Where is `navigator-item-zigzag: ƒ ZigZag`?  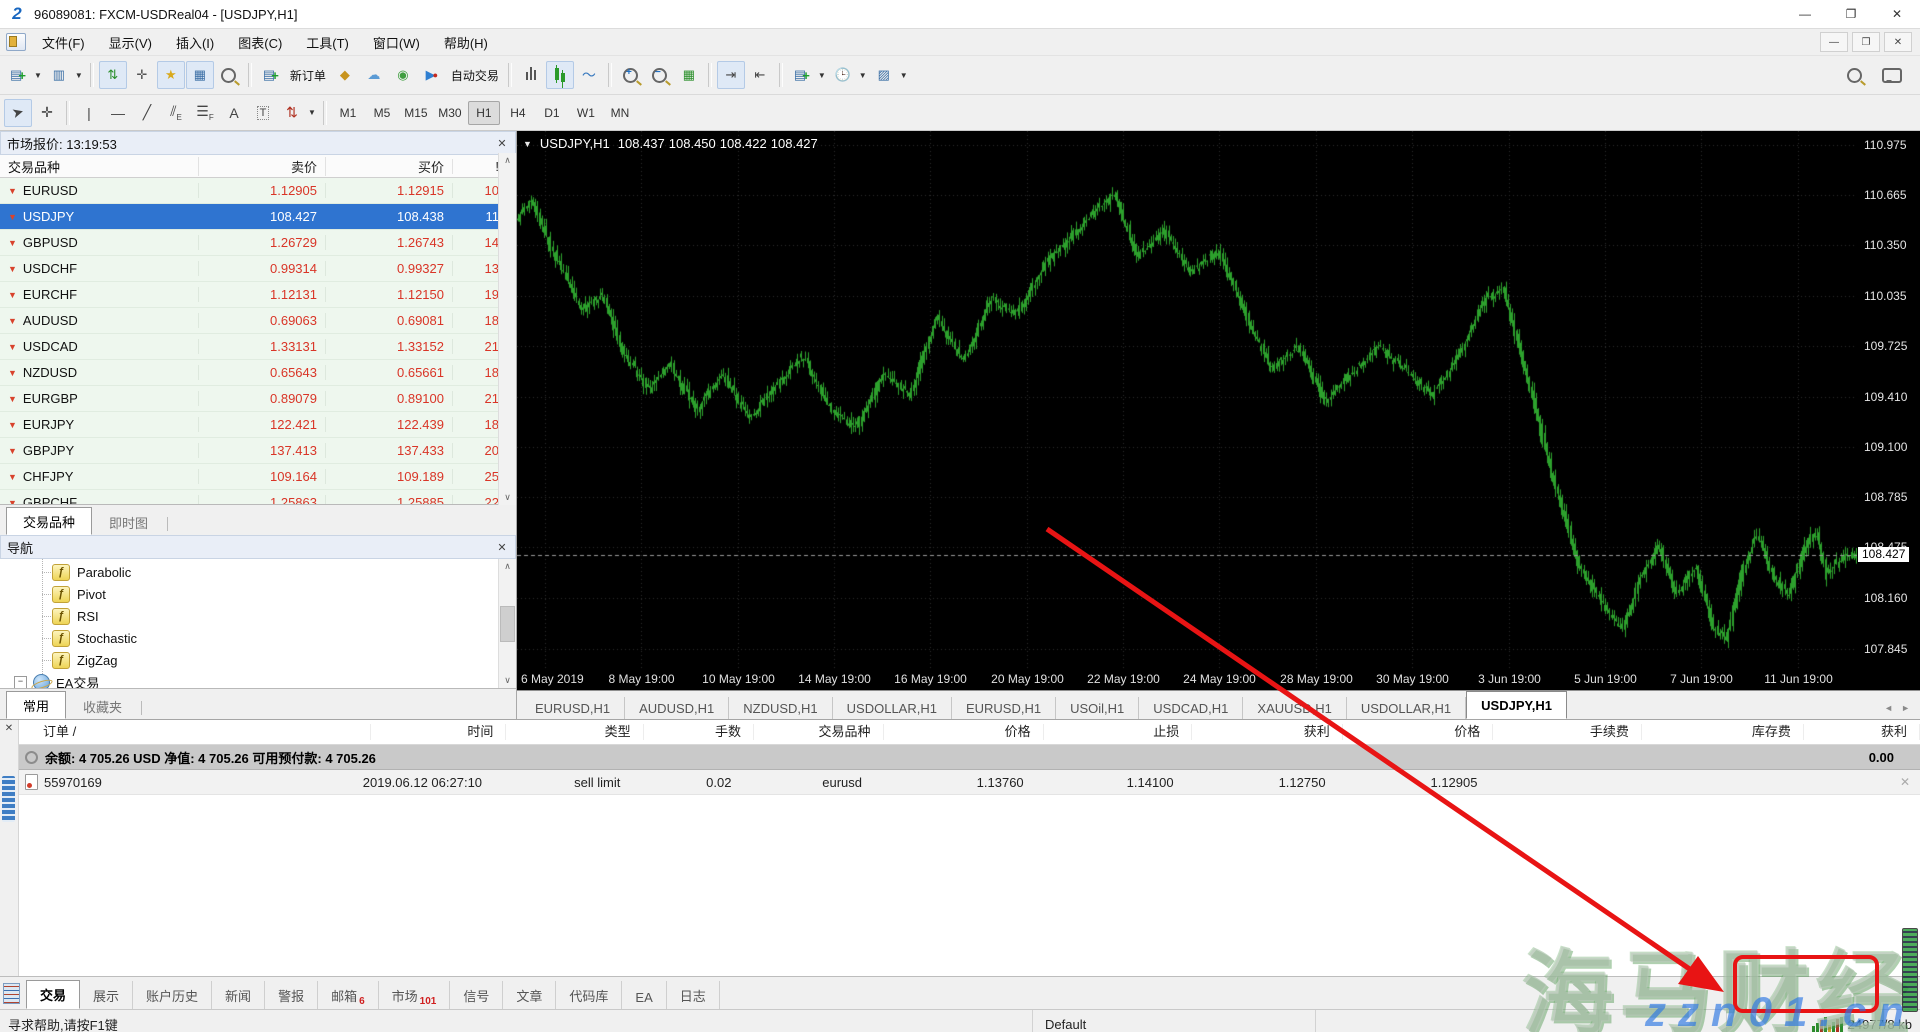
navigator-item-zigzag: ƒ ZigZag is located at coordinates (270, 660).